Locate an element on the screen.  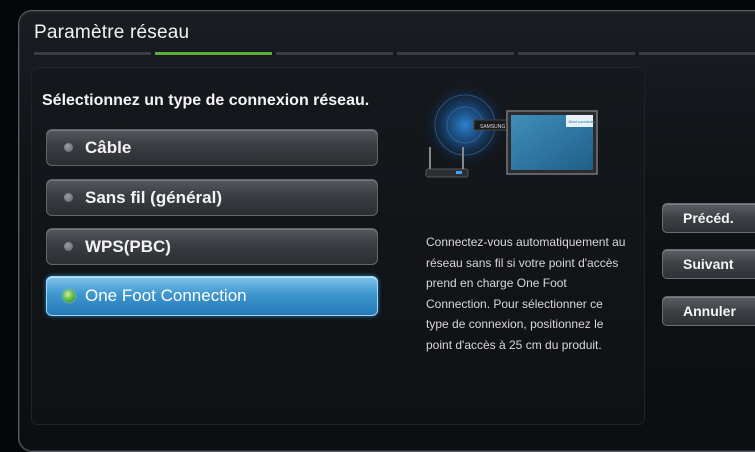
option-label: Câble is located at coordinates (108, 147).